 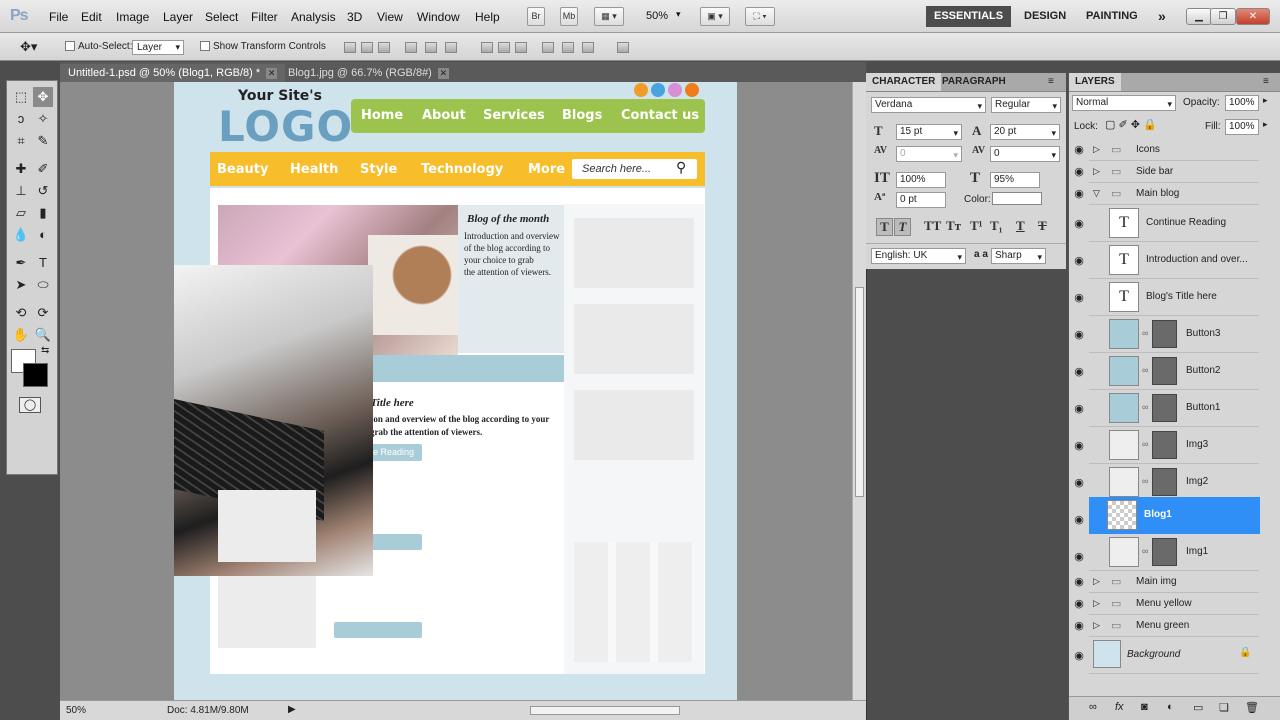 I want to click on layer-button3: ∞ Button3, so click(x=1174, y=334).